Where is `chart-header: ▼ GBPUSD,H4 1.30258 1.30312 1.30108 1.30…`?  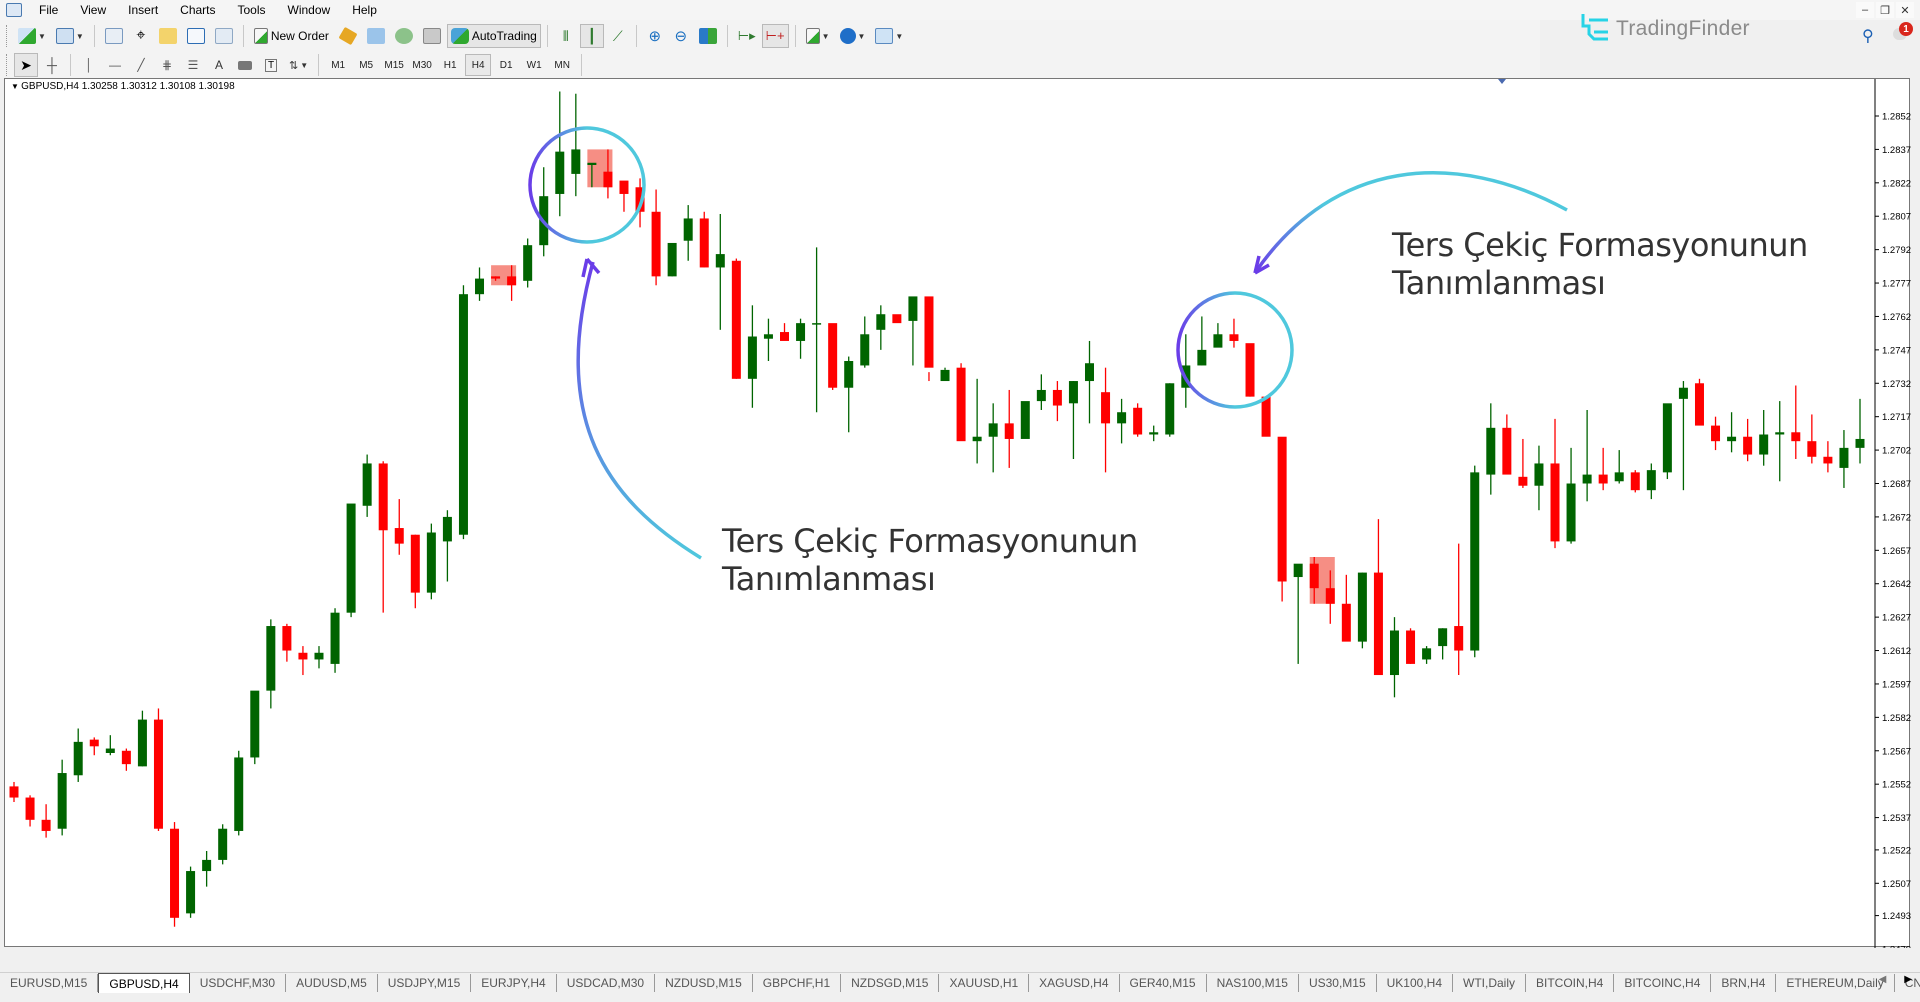 chart-header: ▼ GBPUSD,H4 1.30258 1.30312 1.30108 1.30… is located at coordinates (123, 86).